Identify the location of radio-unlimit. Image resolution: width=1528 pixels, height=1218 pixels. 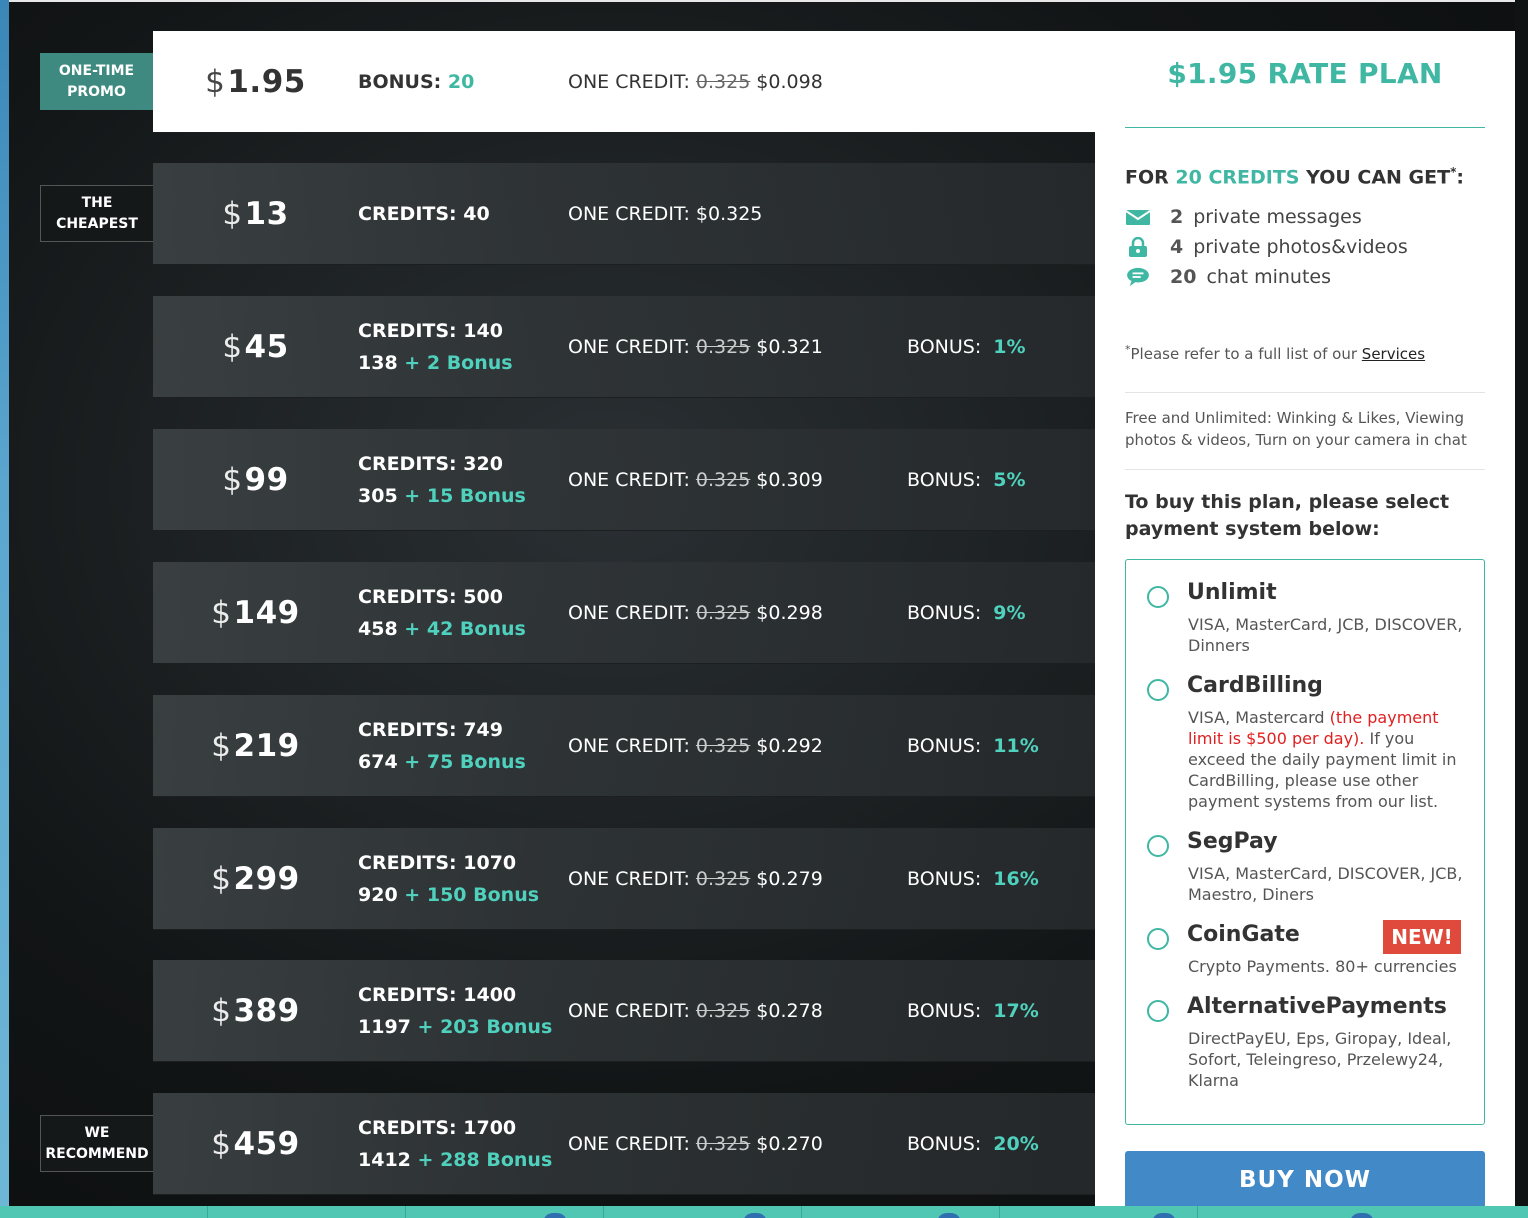
(1158, 597).